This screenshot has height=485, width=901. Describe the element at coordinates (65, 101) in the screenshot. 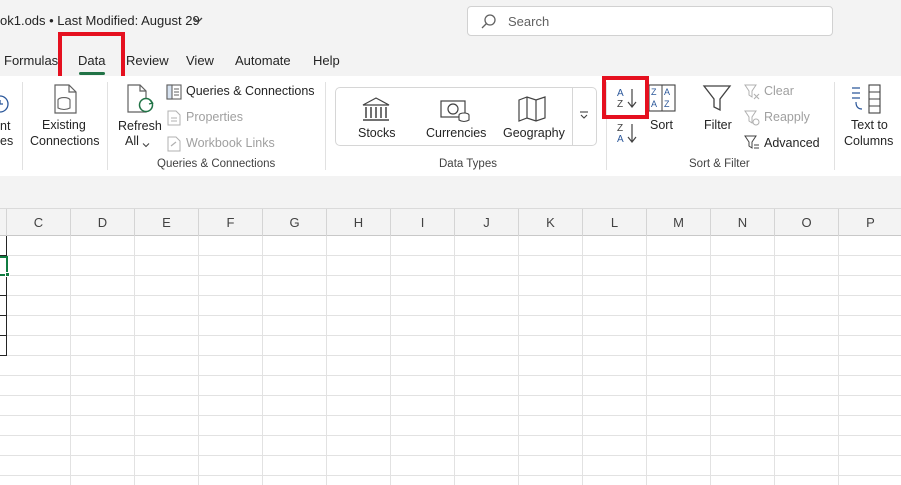

I see `existing-connections-icon` at that location.